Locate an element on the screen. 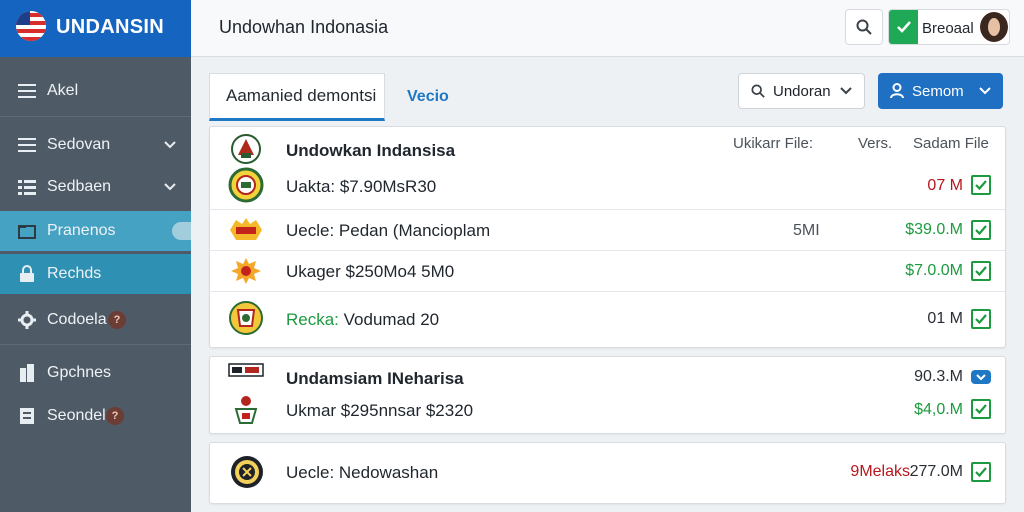 The height and width of the screenshot is (512, 1024). sidebar-item-seondel: Seondel ? is located at coordinates (95, 416).